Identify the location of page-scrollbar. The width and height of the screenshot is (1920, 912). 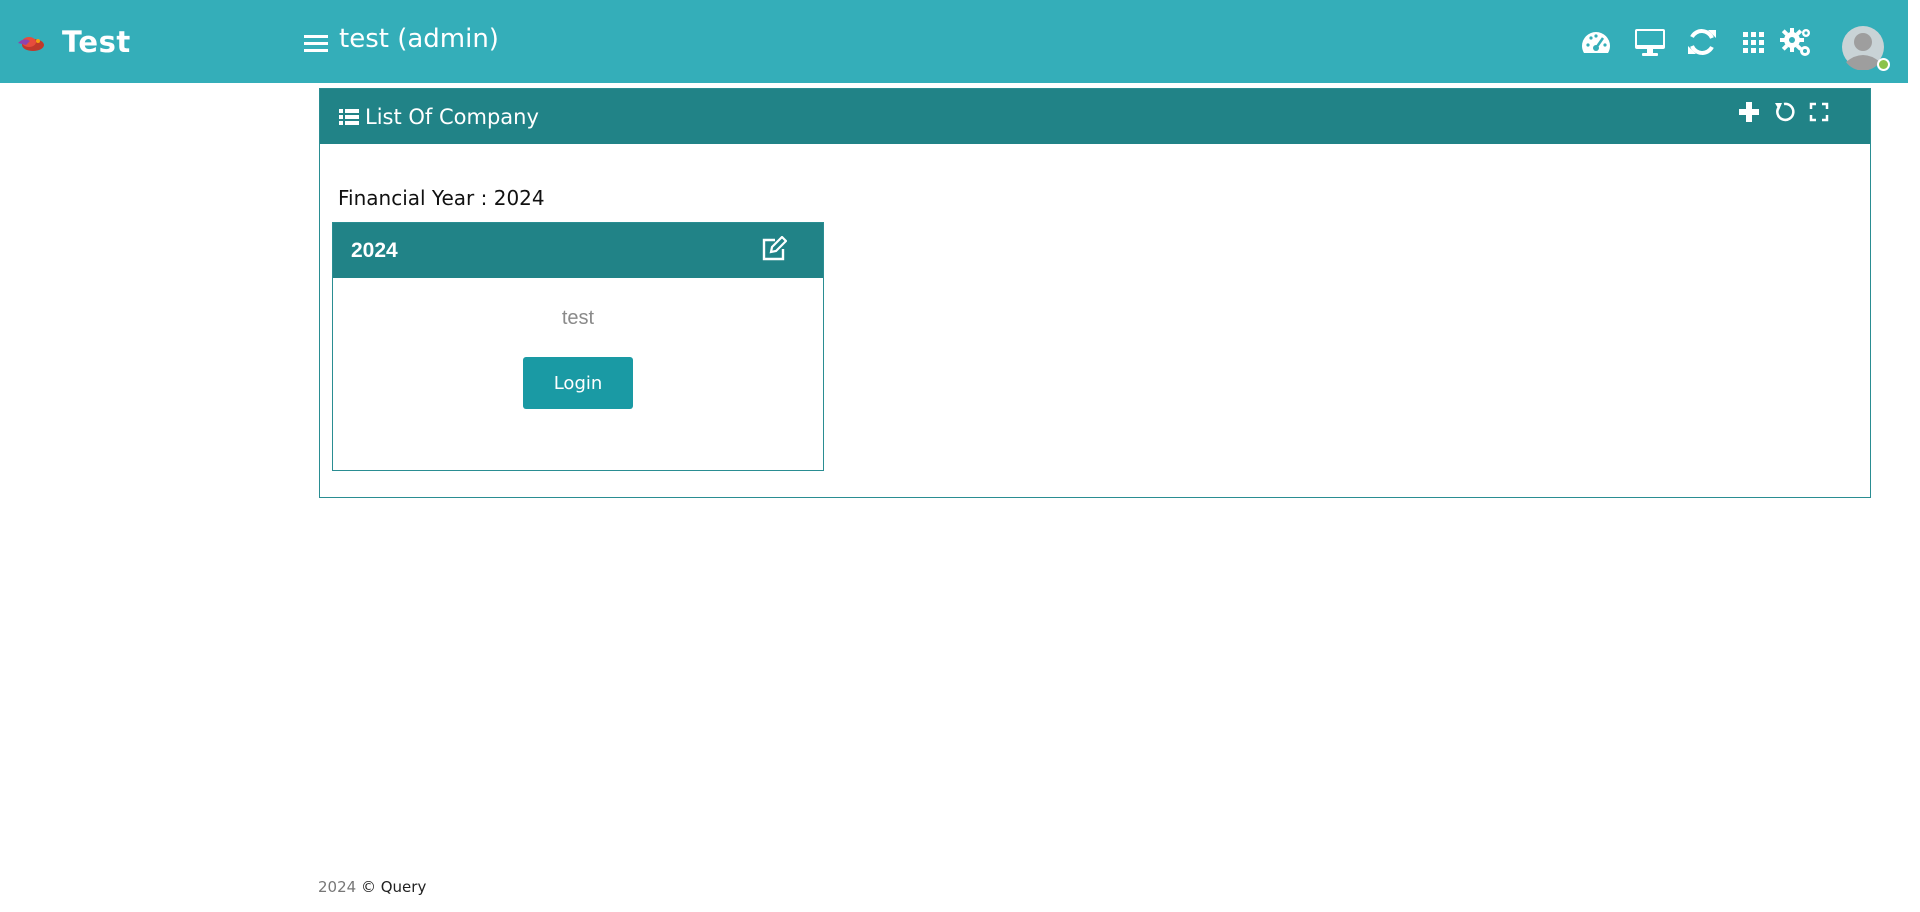
(1914, 456).